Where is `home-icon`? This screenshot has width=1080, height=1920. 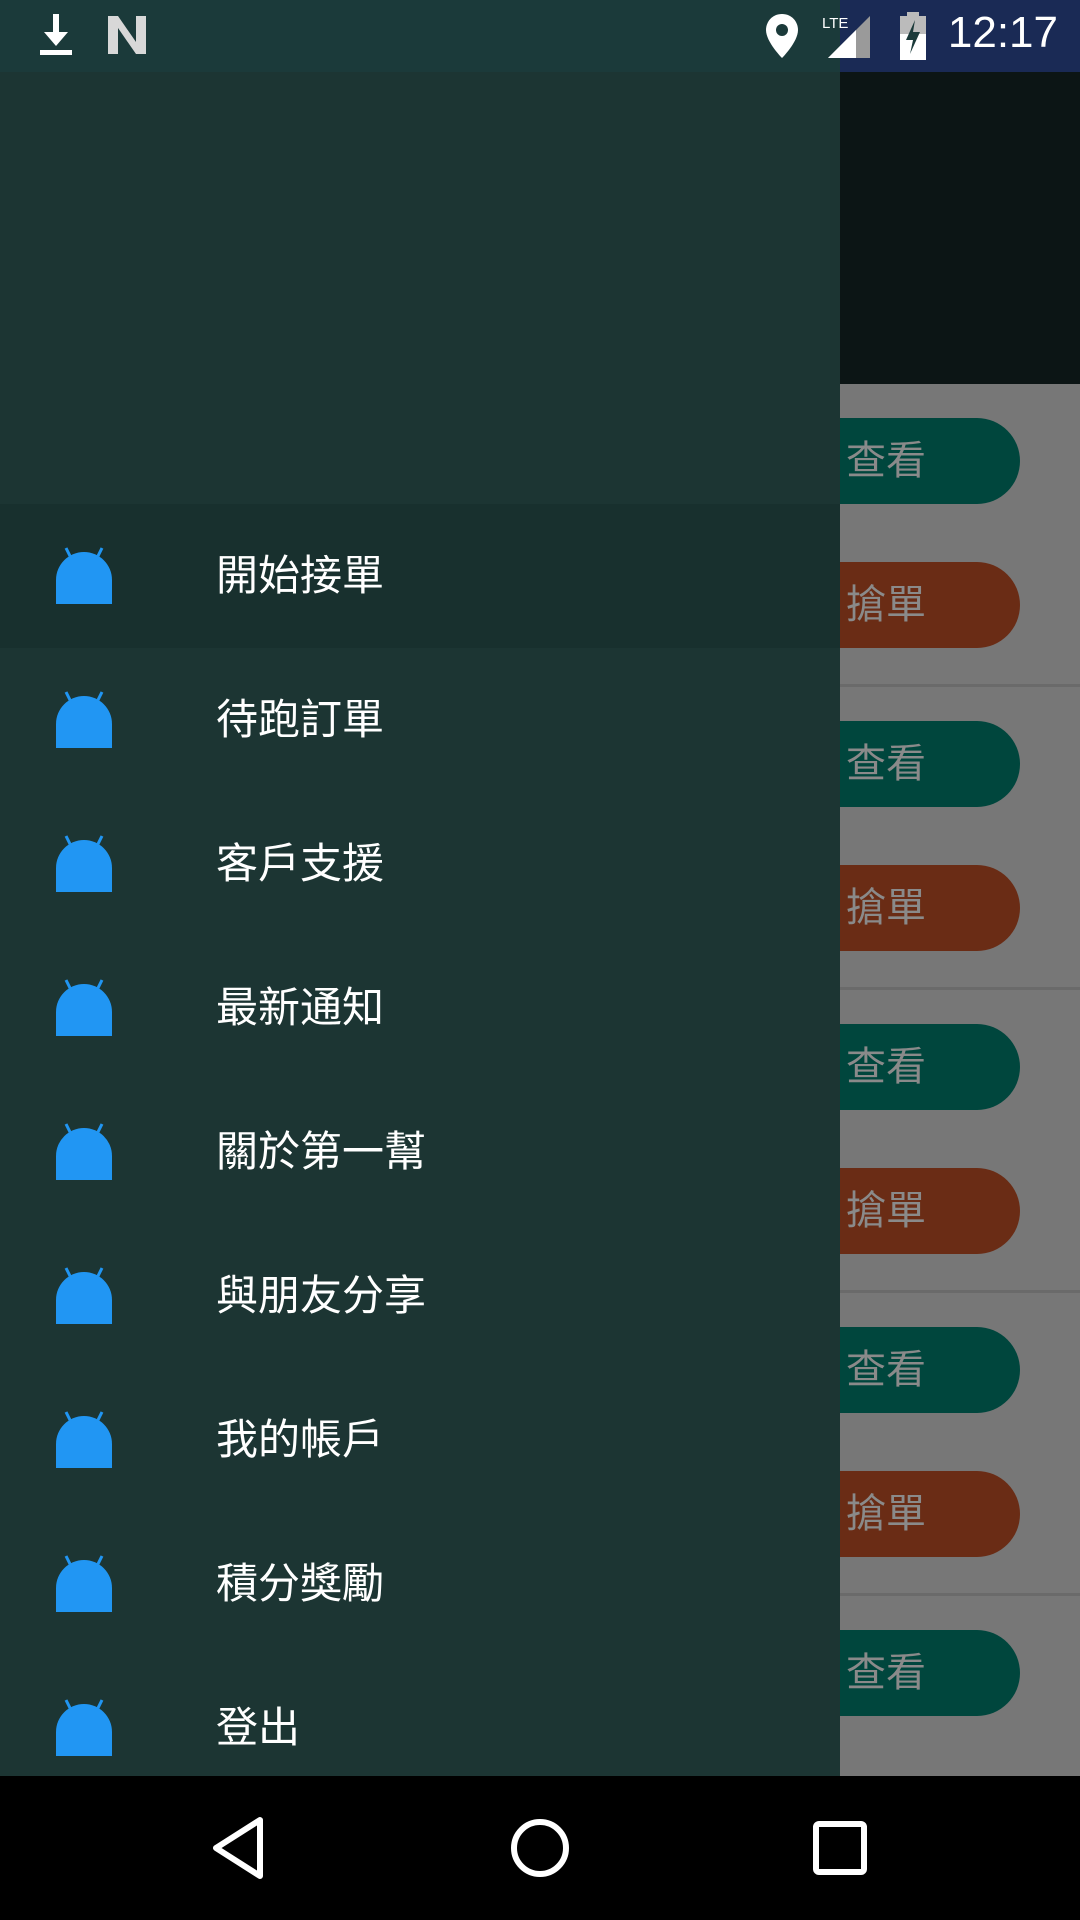
home-icon is located at coordinates (540, 1848).